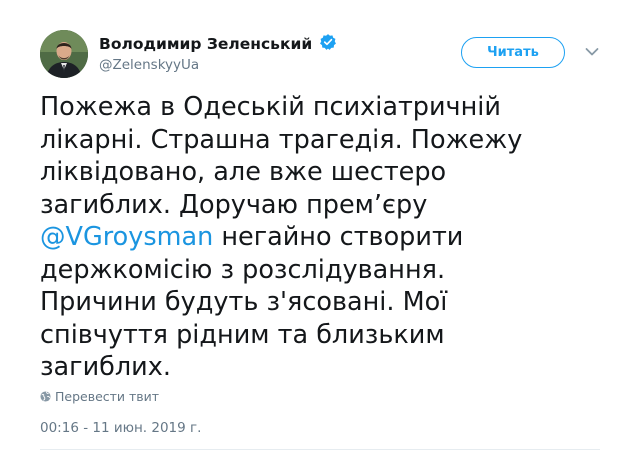  What do you see at coordinates (120, 428) in the screenshot?
I see `tweet-timestamp: 00:16 - 11 июн. 2019 г.` at bounding box center [120, 428].